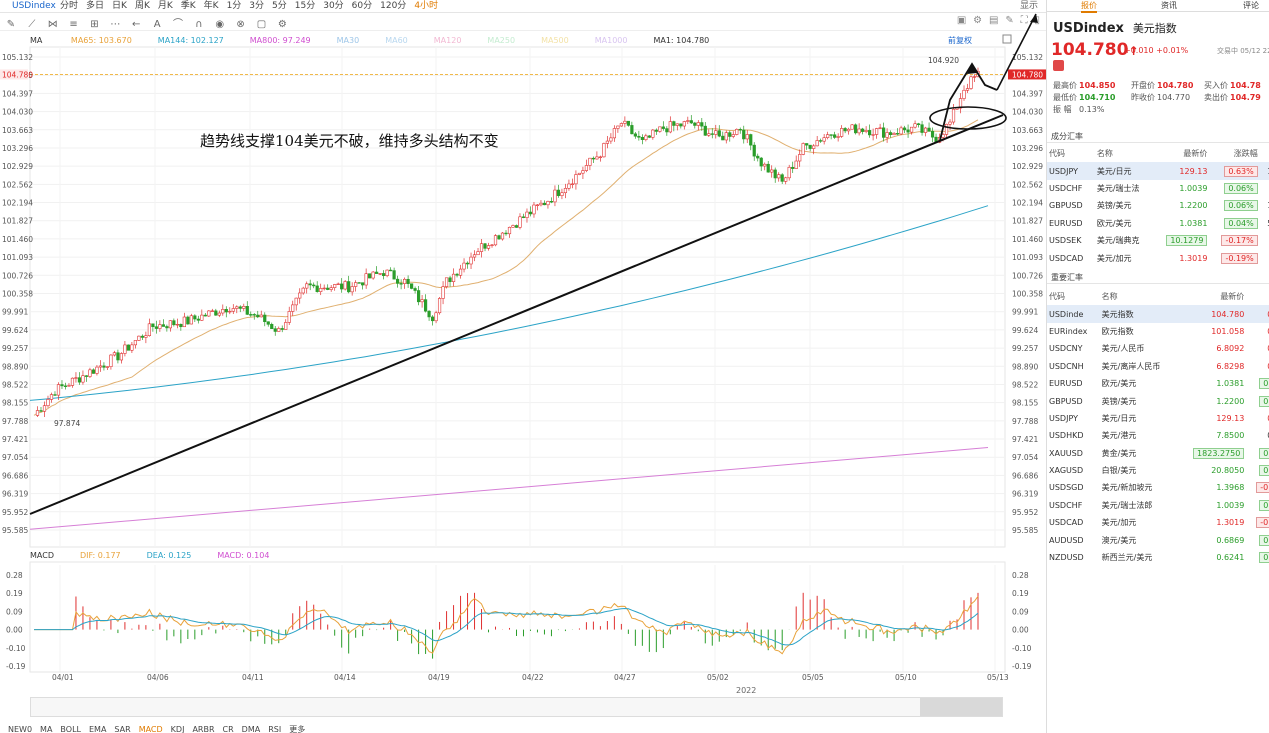 The image size is (1269, 733). What do you see at coordinates (1158, 257) in the screenshot?
I see `table-row: USDCAD 美元/加元 1.3019 -0.19%9.1` at bounding box center [1158, 257].